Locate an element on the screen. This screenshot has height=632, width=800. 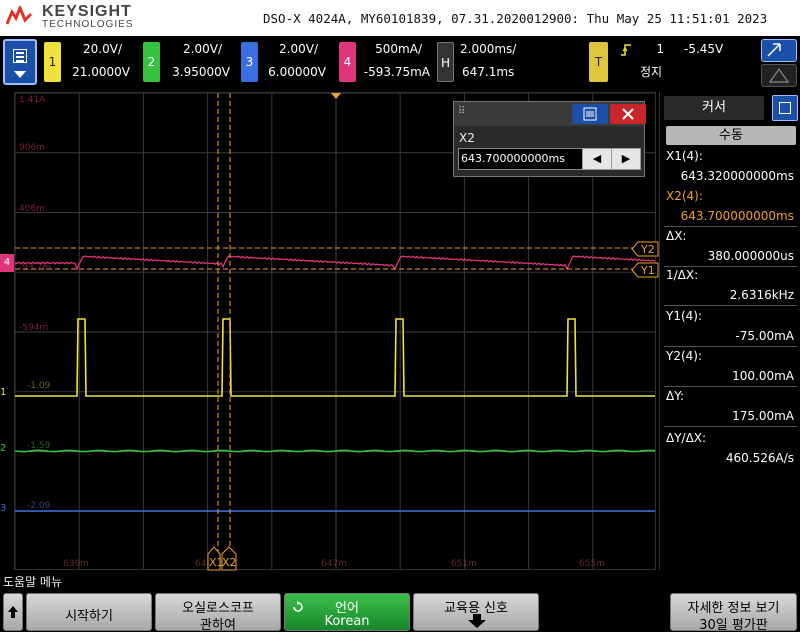
slope-value: 460.526A/s is located at coordinates (759, 458).